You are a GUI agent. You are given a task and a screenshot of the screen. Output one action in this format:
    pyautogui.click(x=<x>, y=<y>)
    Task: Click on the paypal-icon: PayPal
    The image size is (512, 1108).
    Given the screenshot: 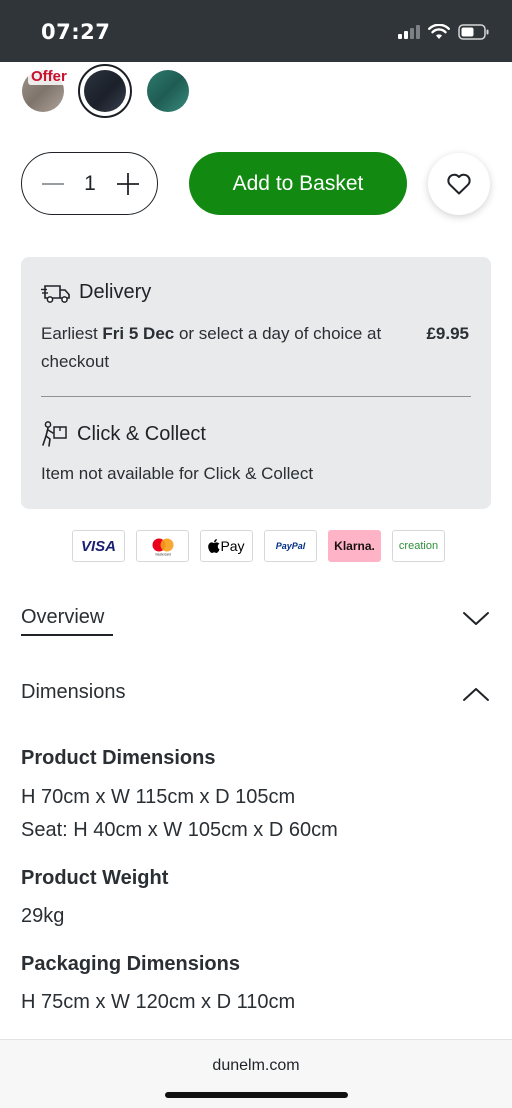 What is the action you would take?
    pyautogui.click(x=290, y=546)
    